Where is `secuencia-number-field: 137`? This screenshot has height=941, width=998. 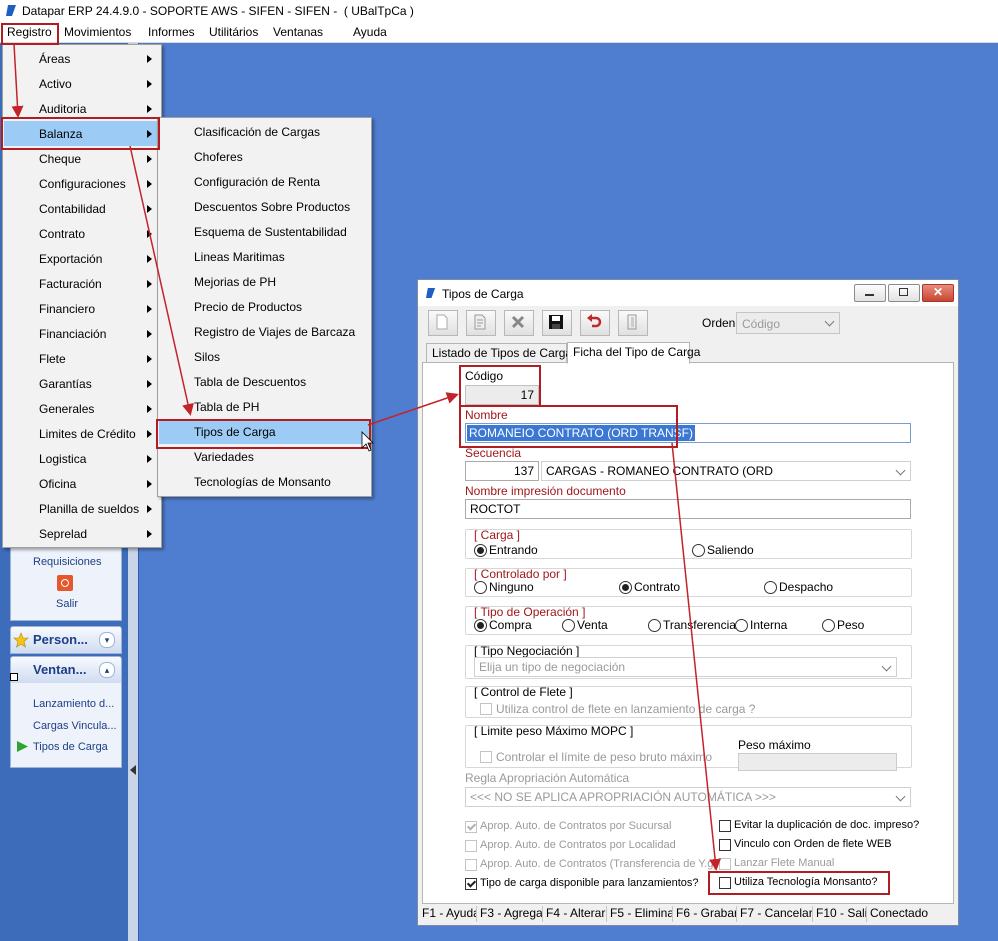
secuencia-number-field: 137 is located at coordinates (502, 471).